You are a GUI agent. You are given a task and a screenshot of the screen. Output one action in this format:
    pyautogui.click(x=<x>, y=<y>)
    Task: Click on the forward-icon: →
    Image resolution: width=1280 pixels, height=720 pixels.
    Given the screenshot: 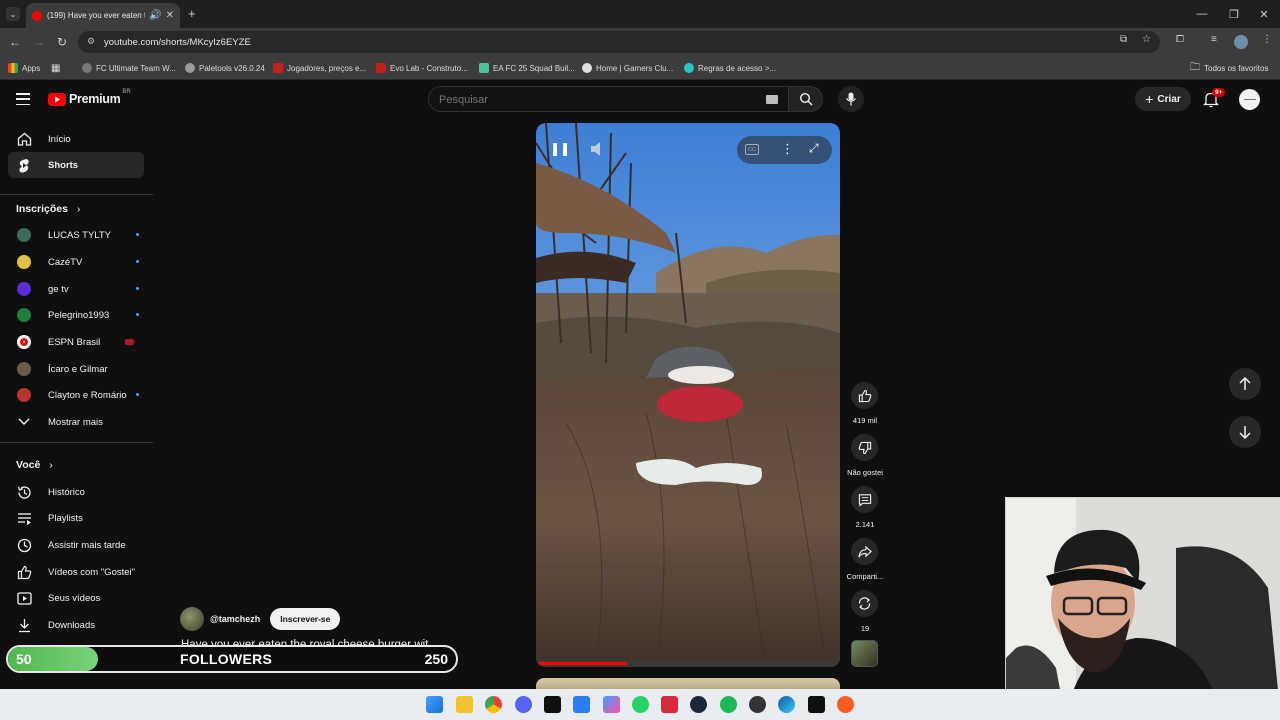 What is the action you would take?
    pyautogui.click(x=39, y=42)
    